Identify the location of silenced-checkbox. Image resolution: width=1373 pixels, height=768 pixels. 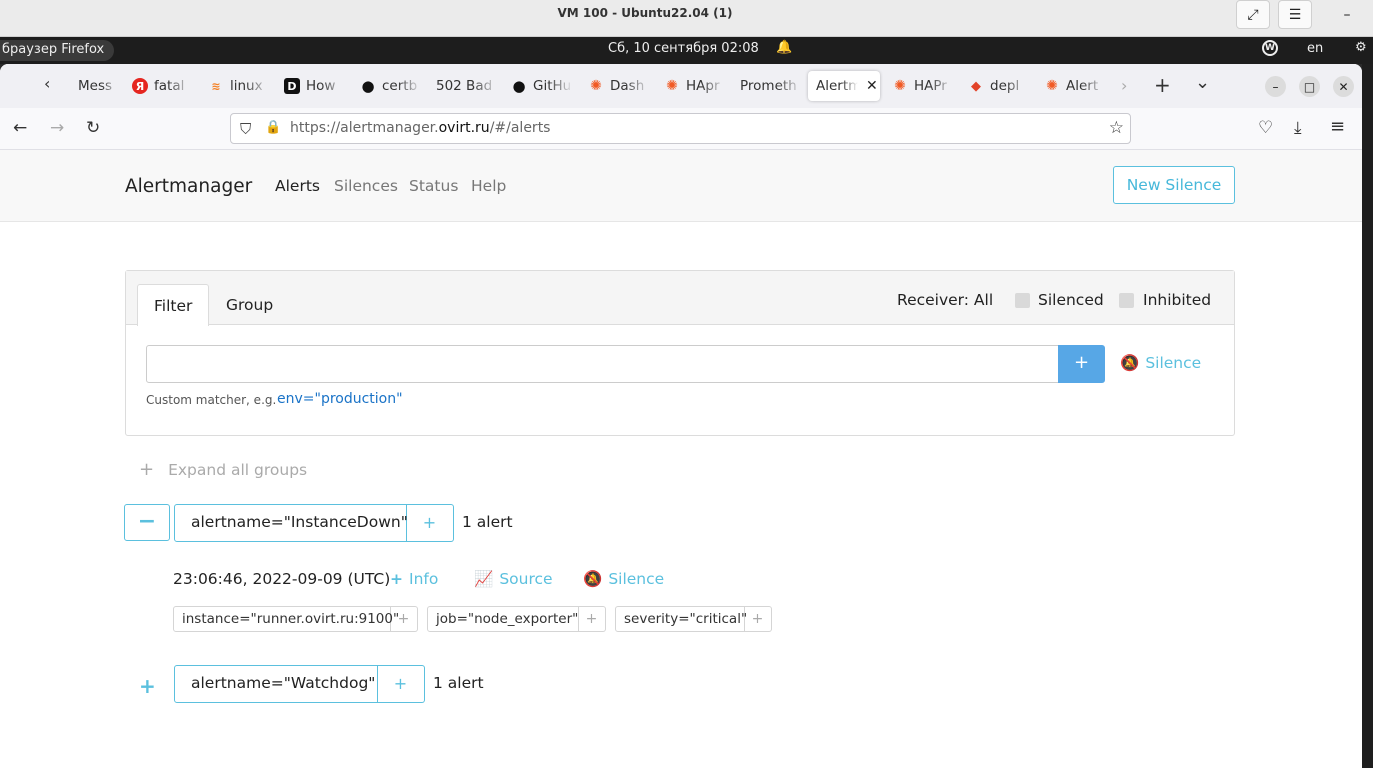
(1022, 300).